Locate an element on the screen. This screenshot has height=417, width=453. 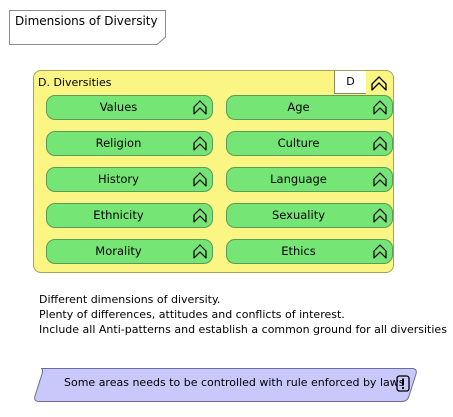
item-religion: Religion is located at coordinates (129, 143).